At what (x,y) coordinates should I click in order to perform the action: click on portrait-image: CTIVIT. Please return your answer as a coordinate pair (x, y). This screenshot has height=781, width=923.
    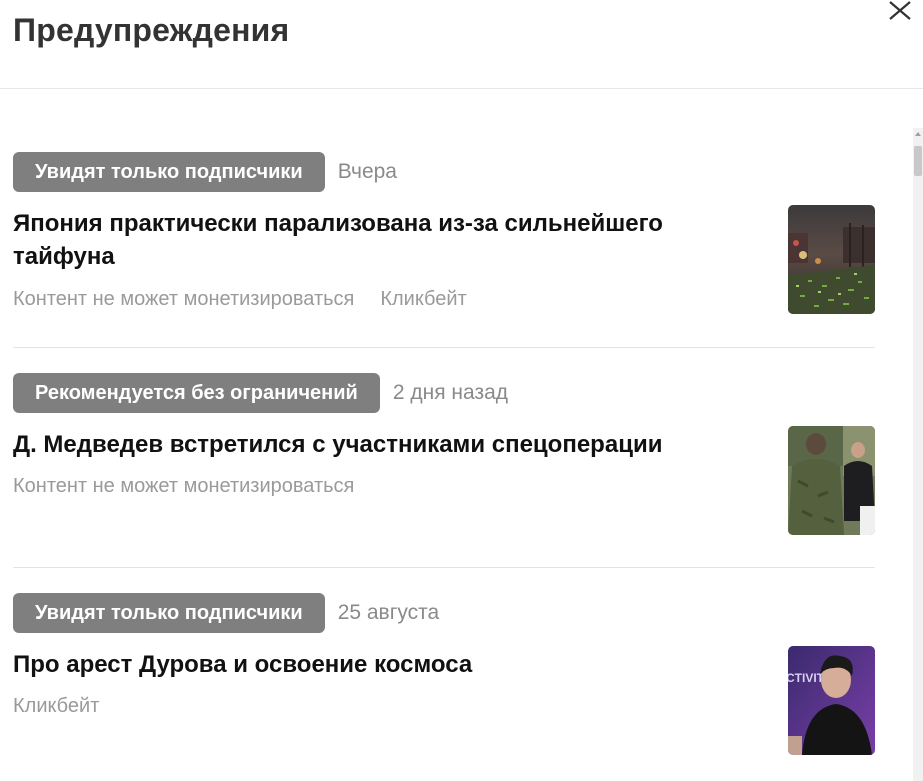
    Looking at the image, I should click on (831, 700).